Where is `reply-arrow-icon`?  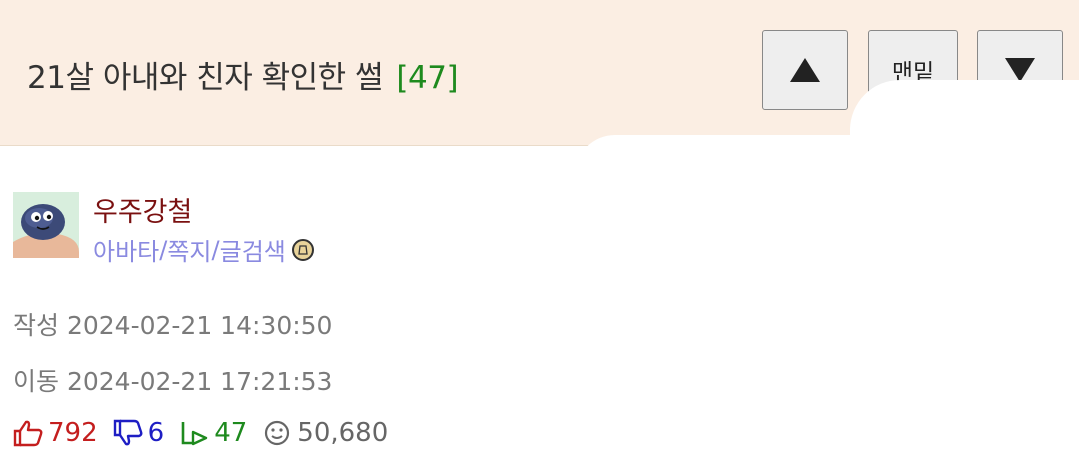 reply-arrow-icon is located at coordinates (194, 434).